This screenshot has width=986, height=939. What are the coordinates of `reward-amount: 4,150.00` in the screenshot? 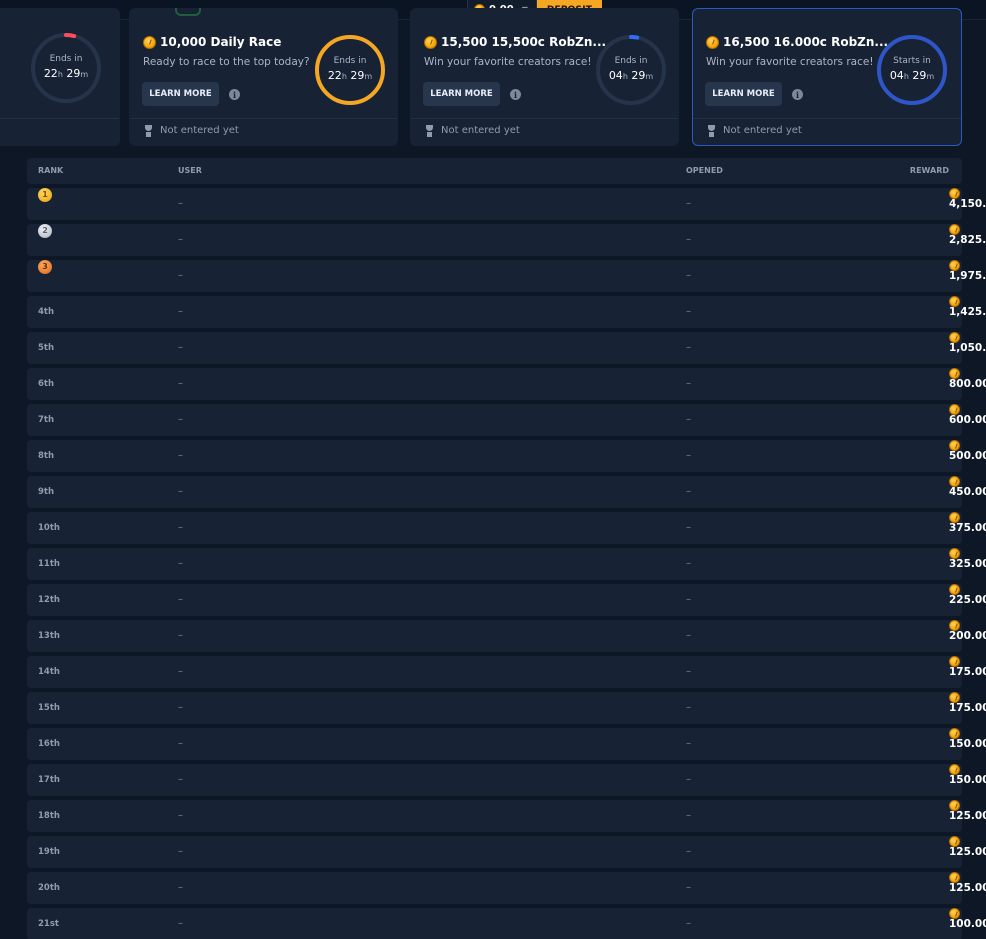 It's located at (967, 204).